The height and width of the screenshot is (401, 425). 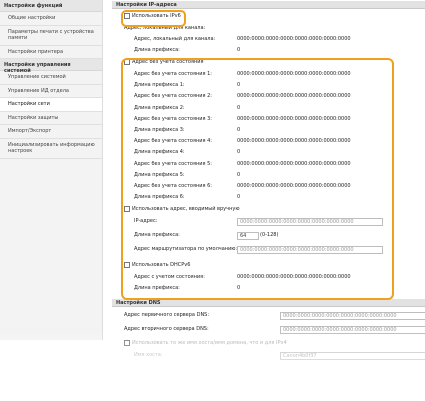 What do you see at coordinates (175, 39) in the screenshot?
I see `link-local-address-label: Адрес, локальный для канала:` at bounding box center [175, 39].